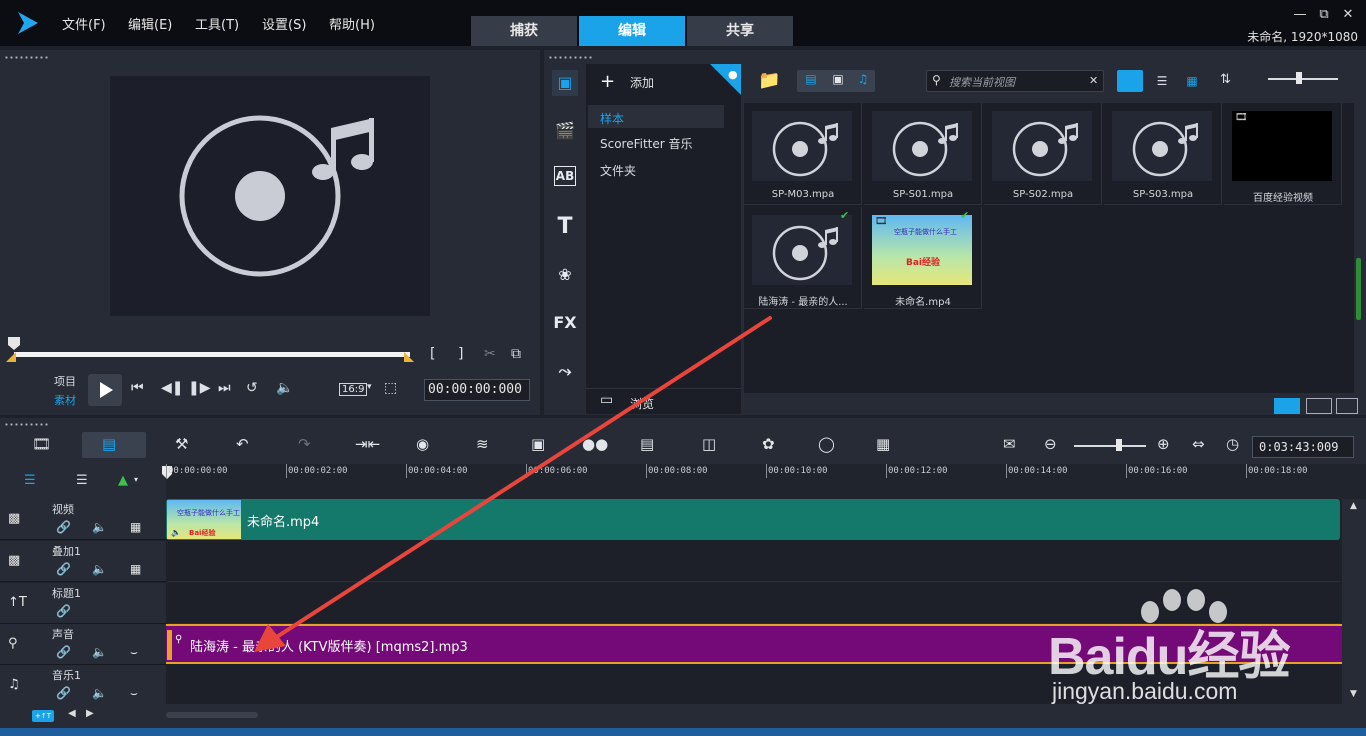 The image size is (1366, 736). What do you see at coordinates (1119, 445) in the screenshot?
I see `zoom-slider-handle` at bounding box center [1119, 445].